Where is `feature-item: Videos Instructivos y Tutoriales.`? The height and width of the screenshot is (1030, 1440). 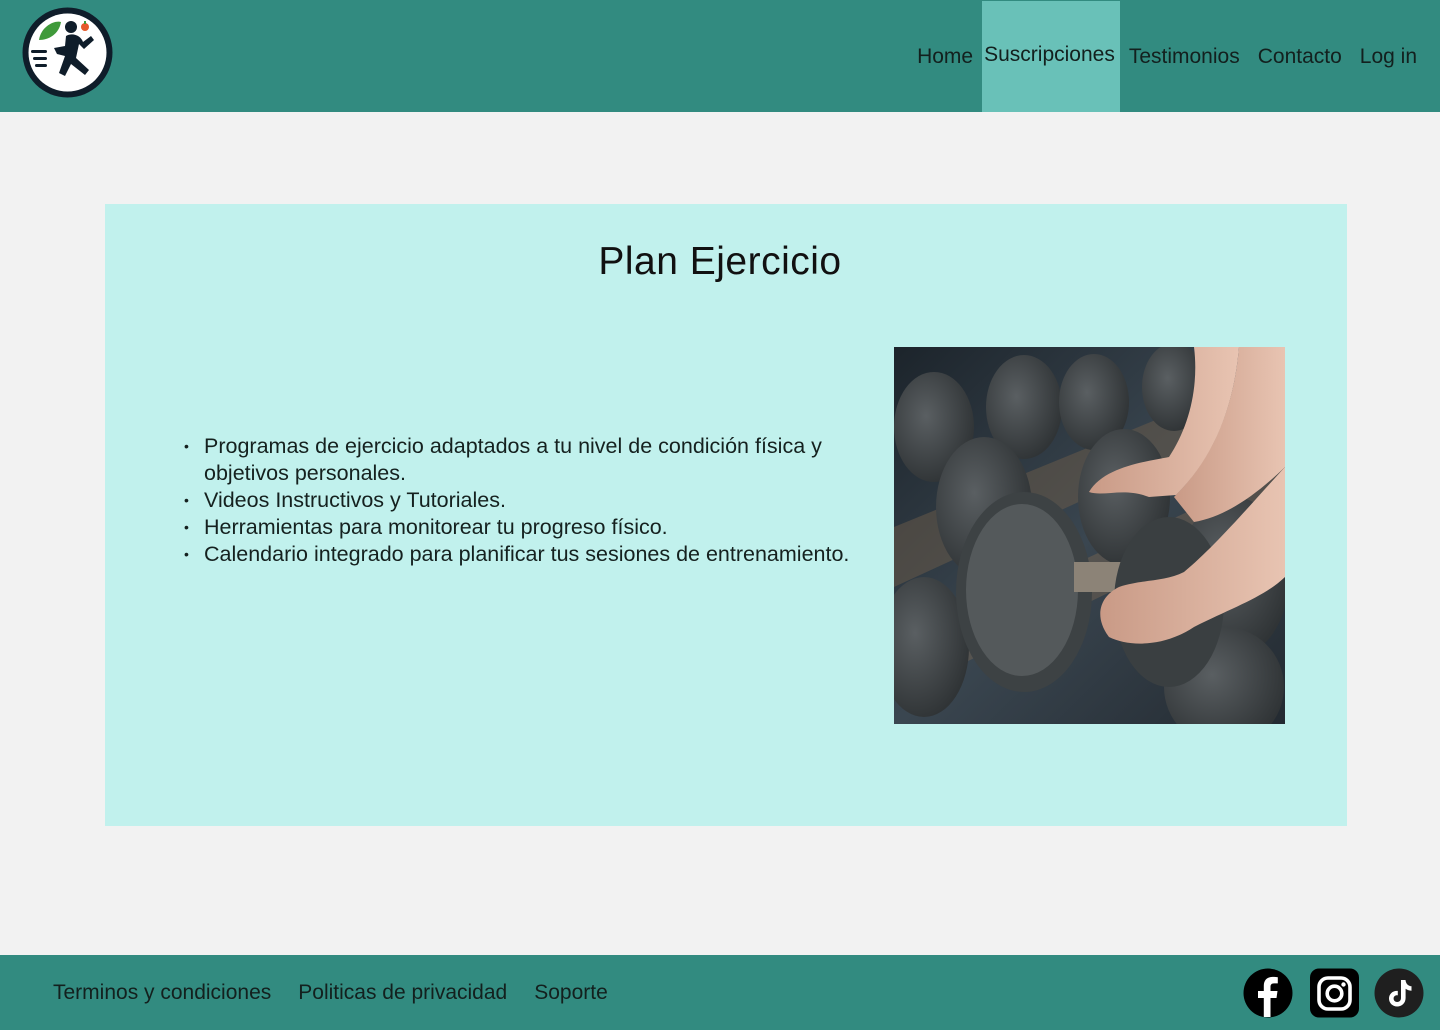
feature-item: Videos Instructivos y Tutoriales. is located at coordinates (519, 500).